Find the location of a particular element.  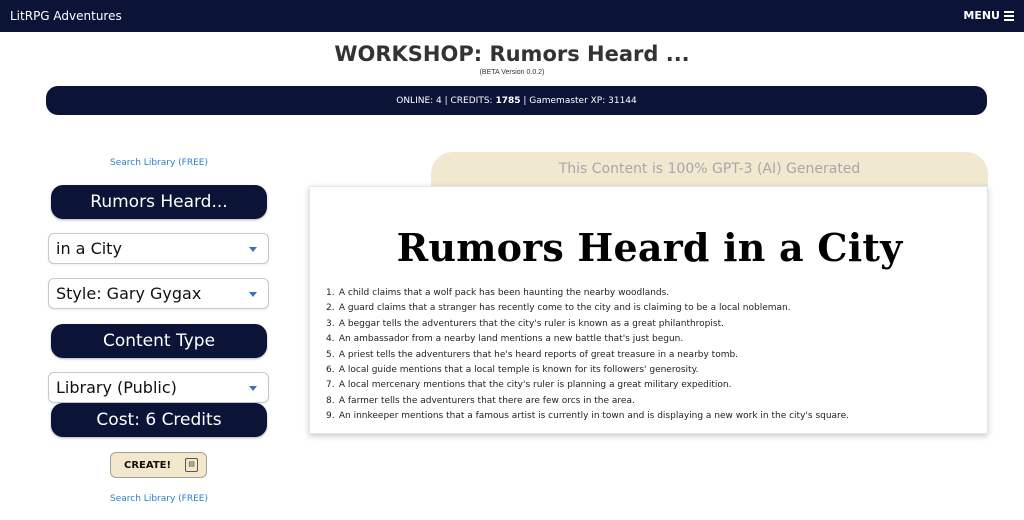

content-type-header: Content Type is located at coordinates (159, 341).